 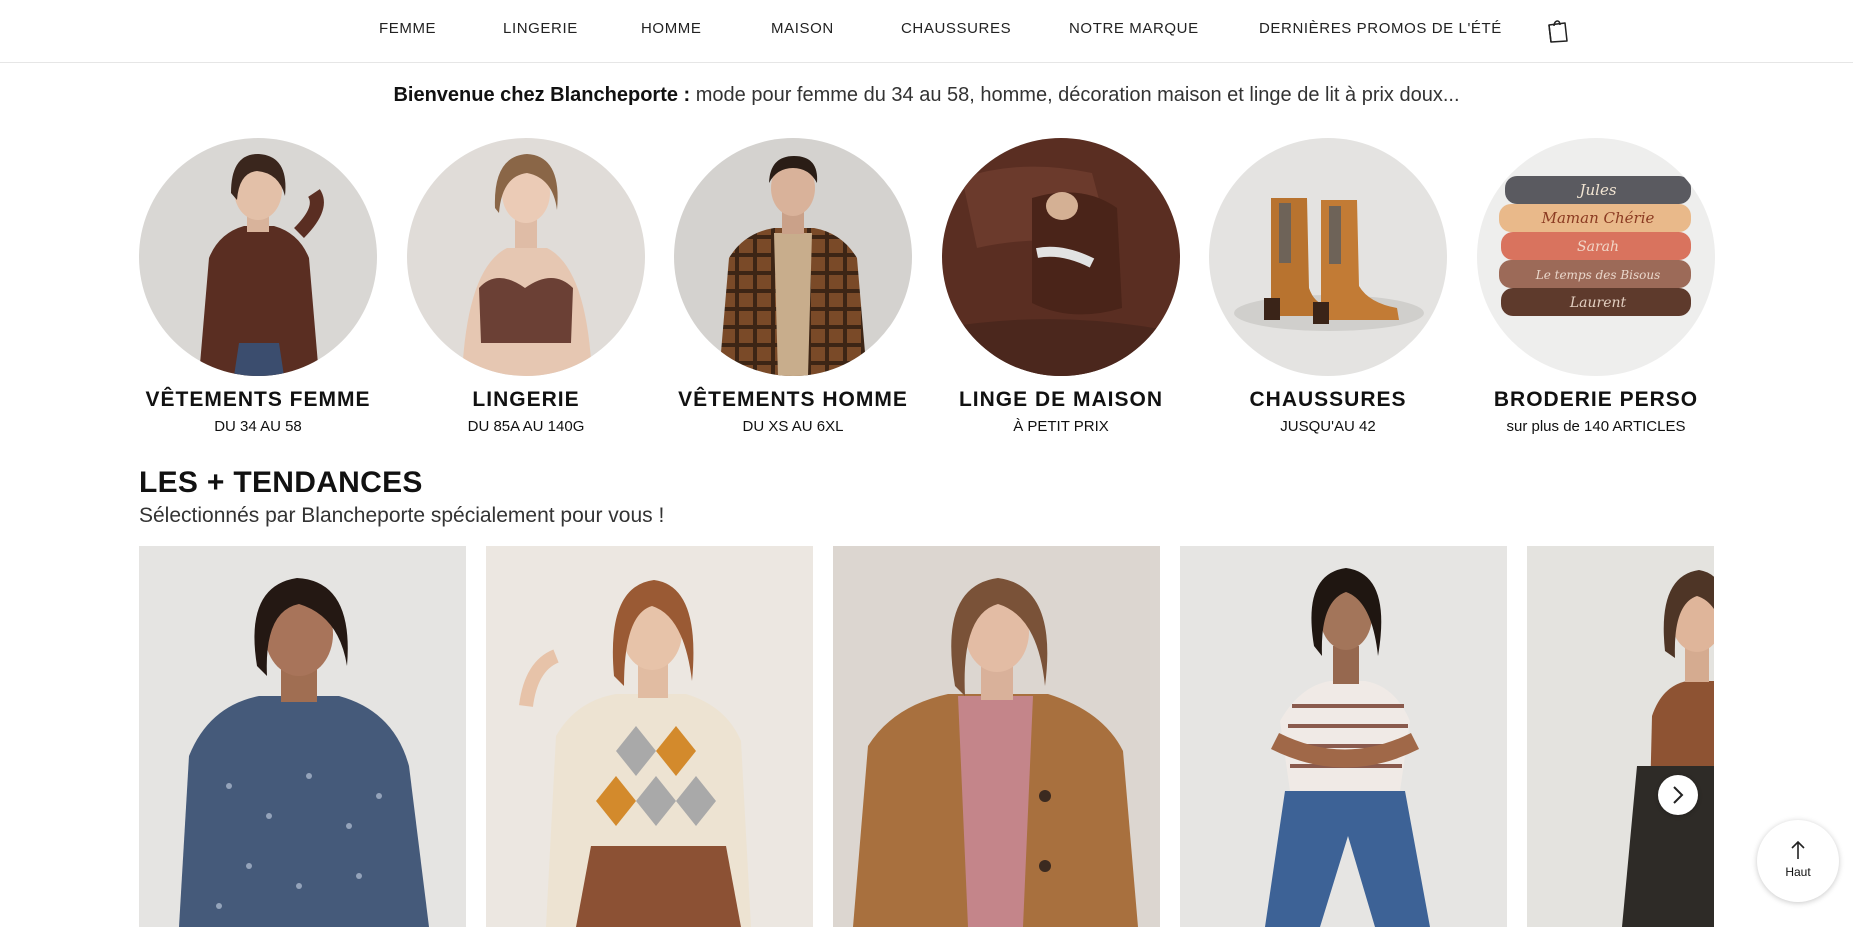 I want to click on towel-name: Jules, so click(x=1596, y=190).